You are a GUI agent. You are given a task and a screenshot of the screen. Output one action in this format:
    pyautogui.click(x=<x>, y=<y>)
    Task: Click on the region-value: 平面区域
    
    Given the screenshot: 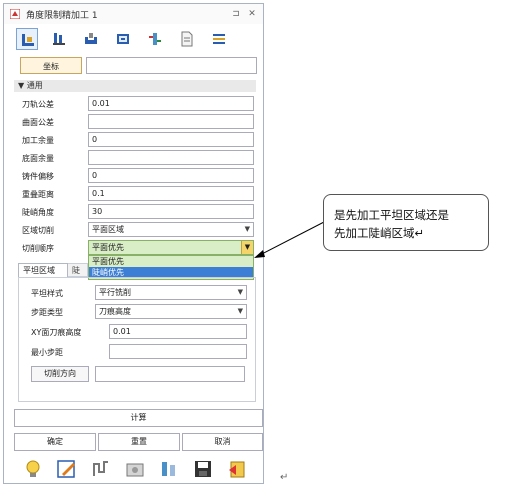 What is the action you would take?
    pyautogui.click(x=108, y=229)
    